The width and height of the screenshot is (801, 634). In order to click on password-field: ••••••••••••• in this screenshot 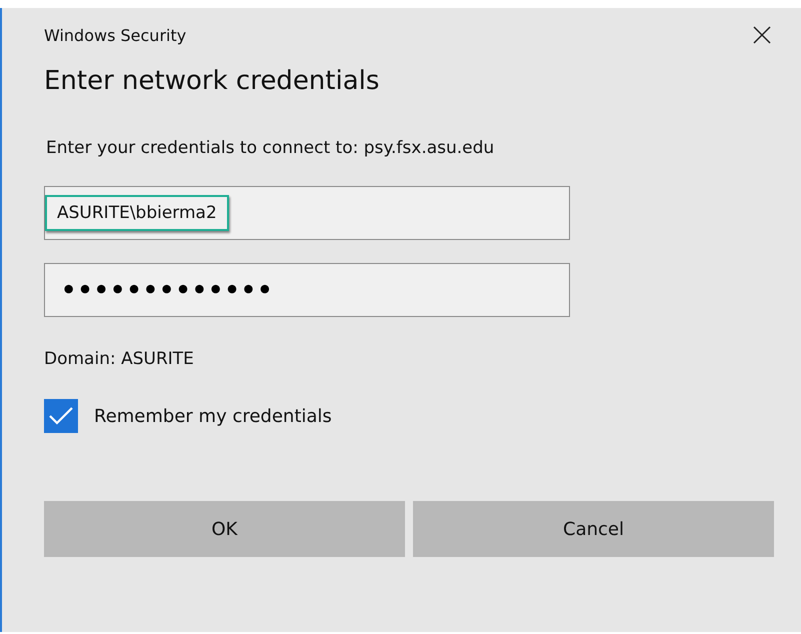, I will do `click(307, 290)`.